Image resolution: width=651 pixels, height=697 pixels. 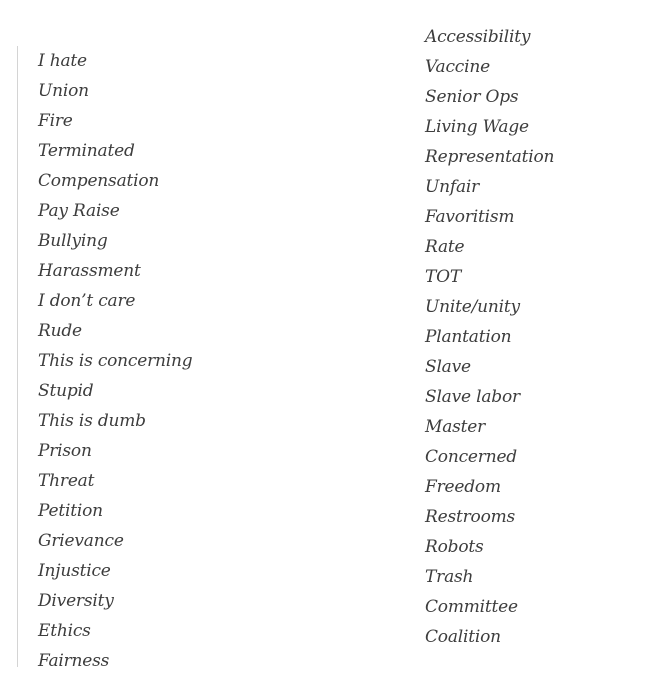 I want to click on list-item: Petition, so click(x=70, y=511).